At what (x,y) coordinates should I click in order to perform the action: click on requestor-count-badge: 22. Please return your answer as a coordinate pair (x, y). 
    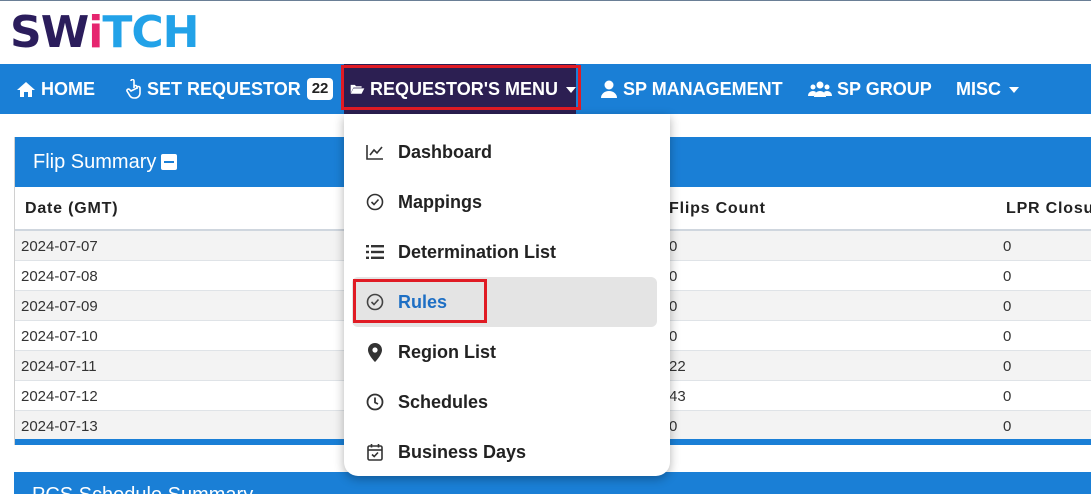
    Looking at the image, I should click on (320, 89).